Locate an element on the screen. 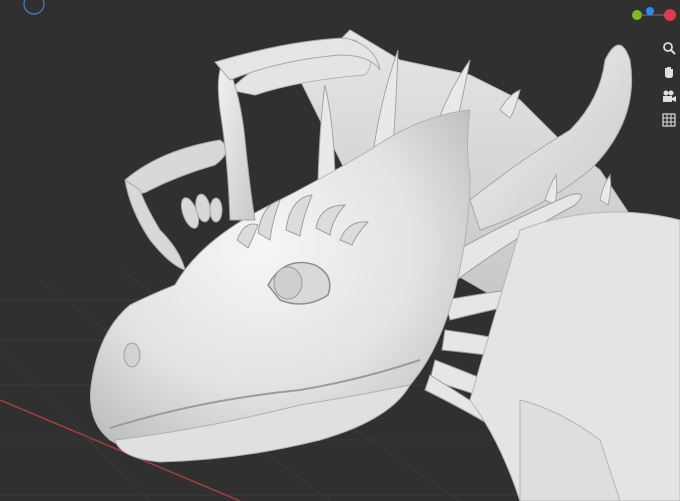 The width and height of the screenshot is (680, 501). grid-button is located at coordinates (669, 120).